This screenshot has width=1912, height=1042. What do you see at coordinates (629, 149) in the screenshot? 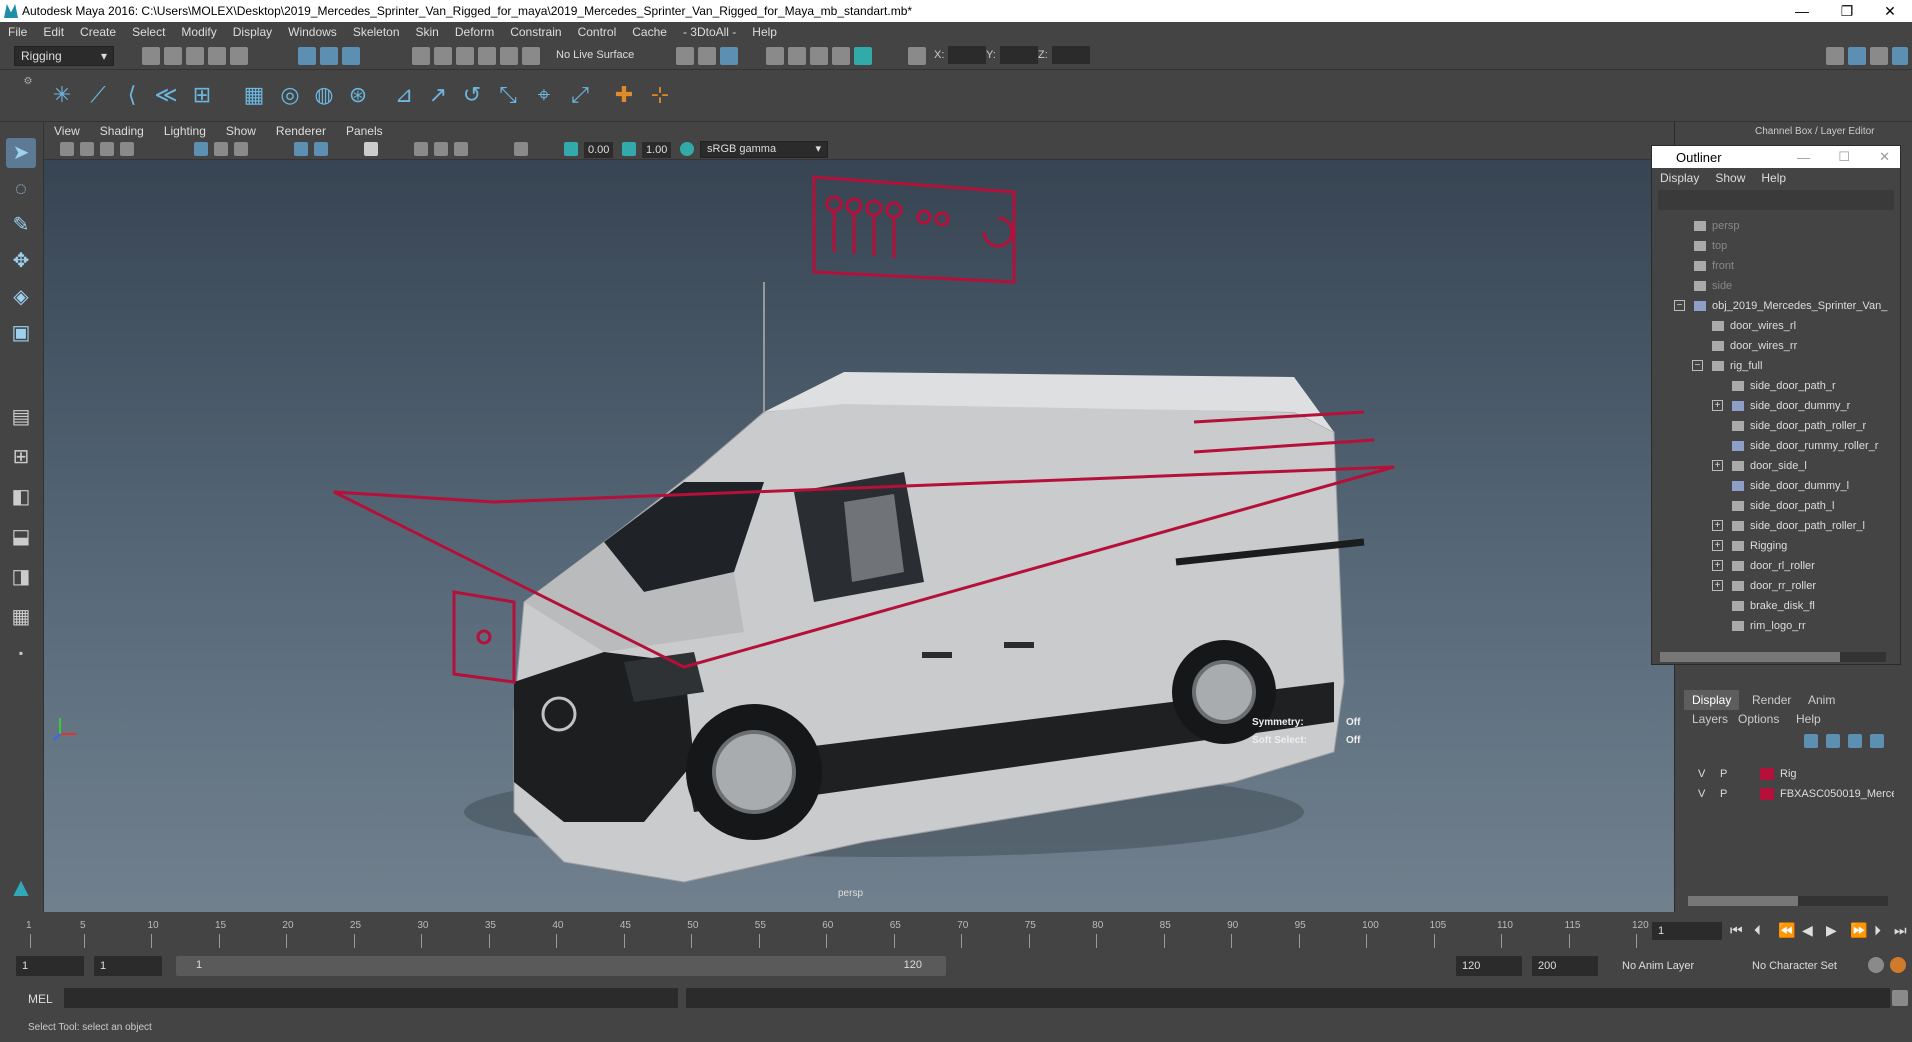
I see `gamma-icon` at bounding box center [629, 149].